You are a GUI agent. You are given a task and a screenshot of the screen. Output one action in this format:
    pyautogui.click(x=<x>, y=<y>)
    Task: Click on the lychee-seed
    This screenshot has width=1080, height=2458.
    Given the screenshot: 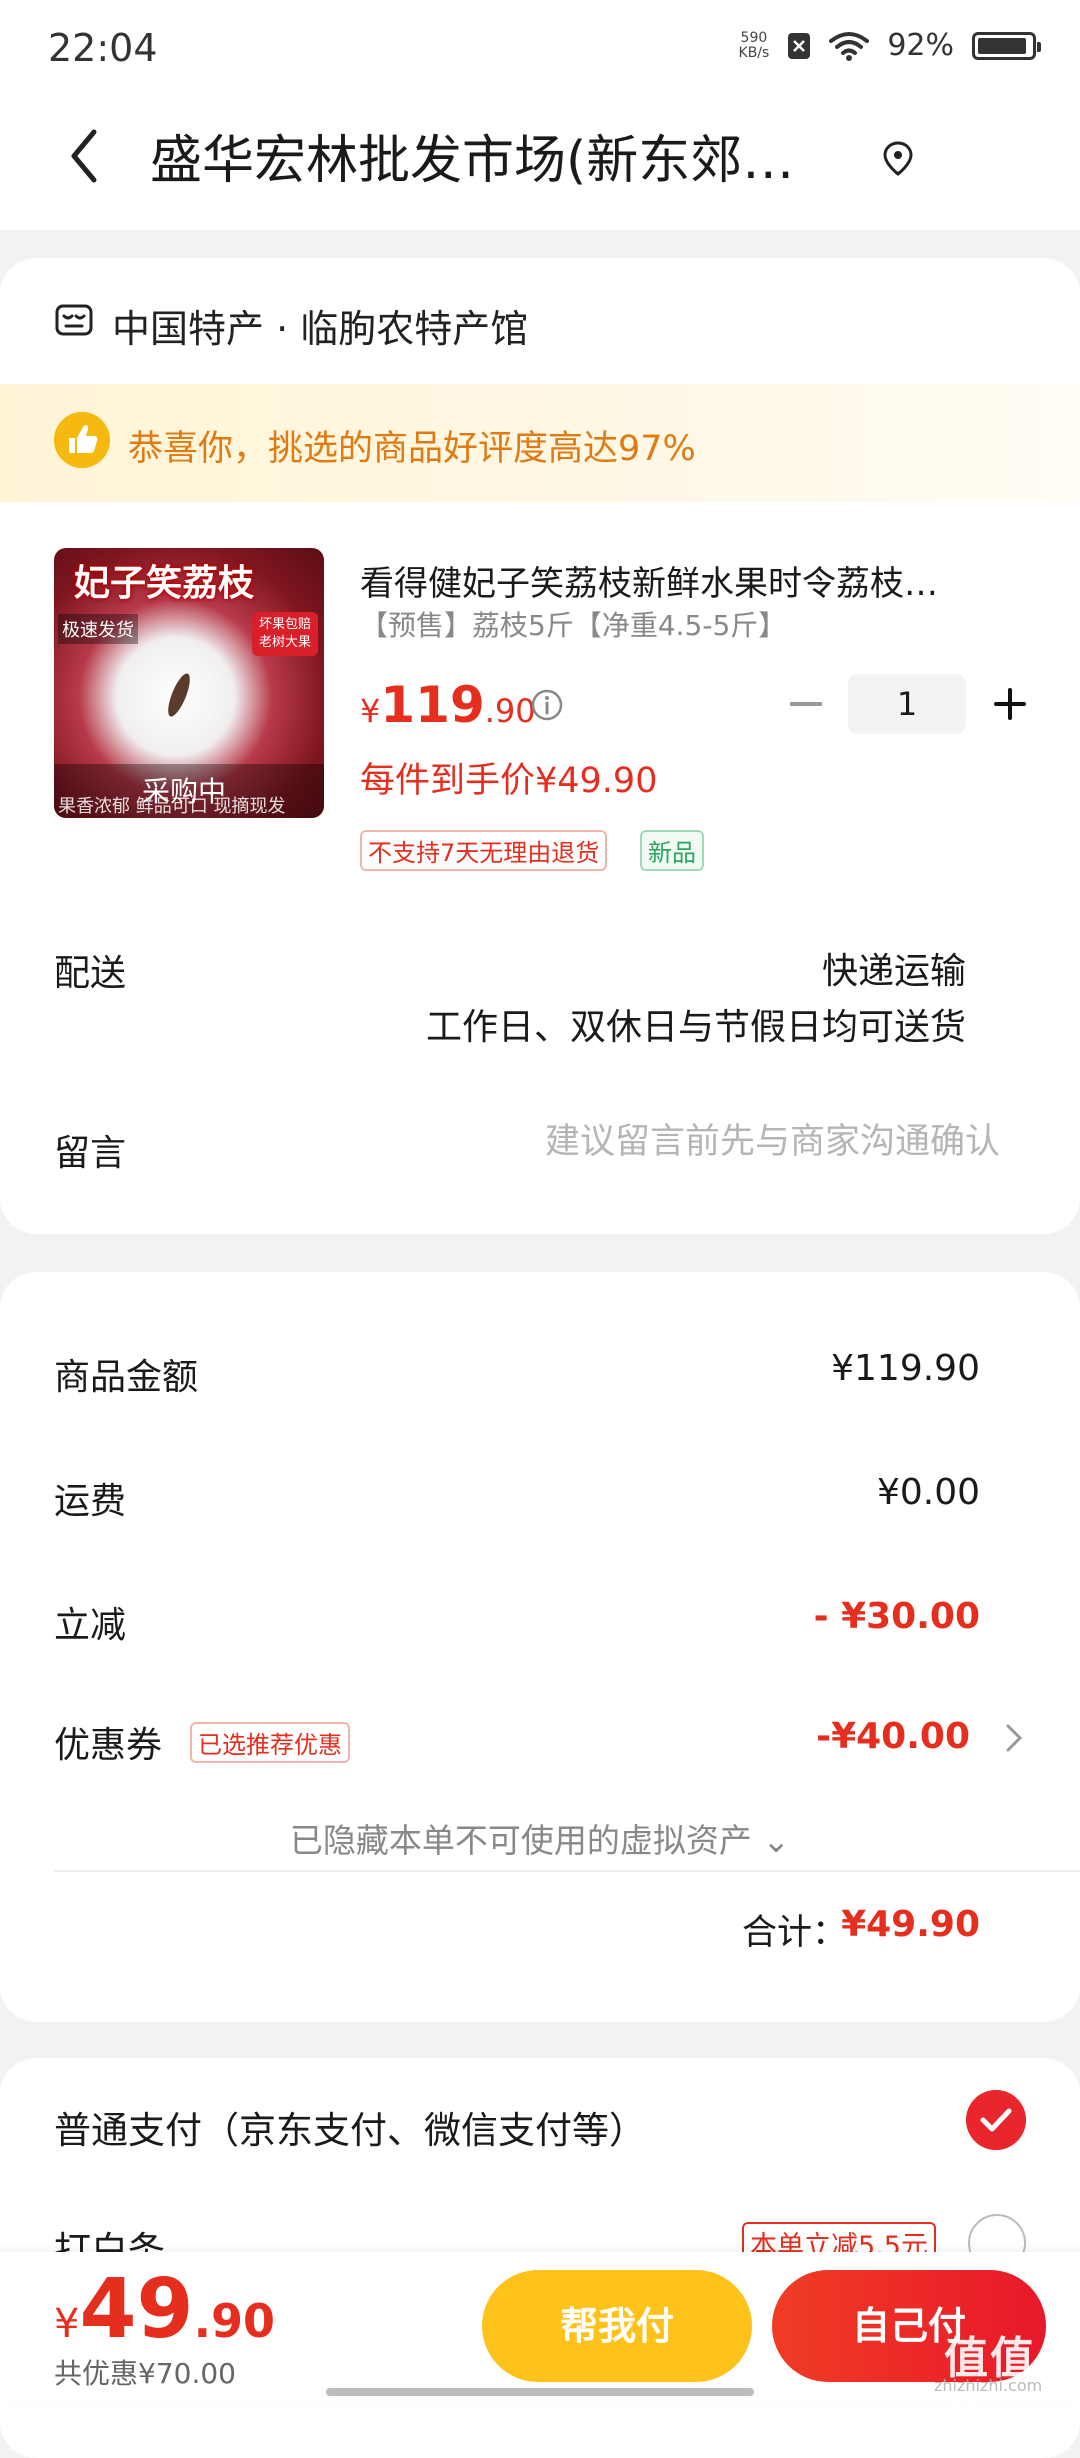 What is the action you would take?
    pyautogui.click(x=179, y=695)
    